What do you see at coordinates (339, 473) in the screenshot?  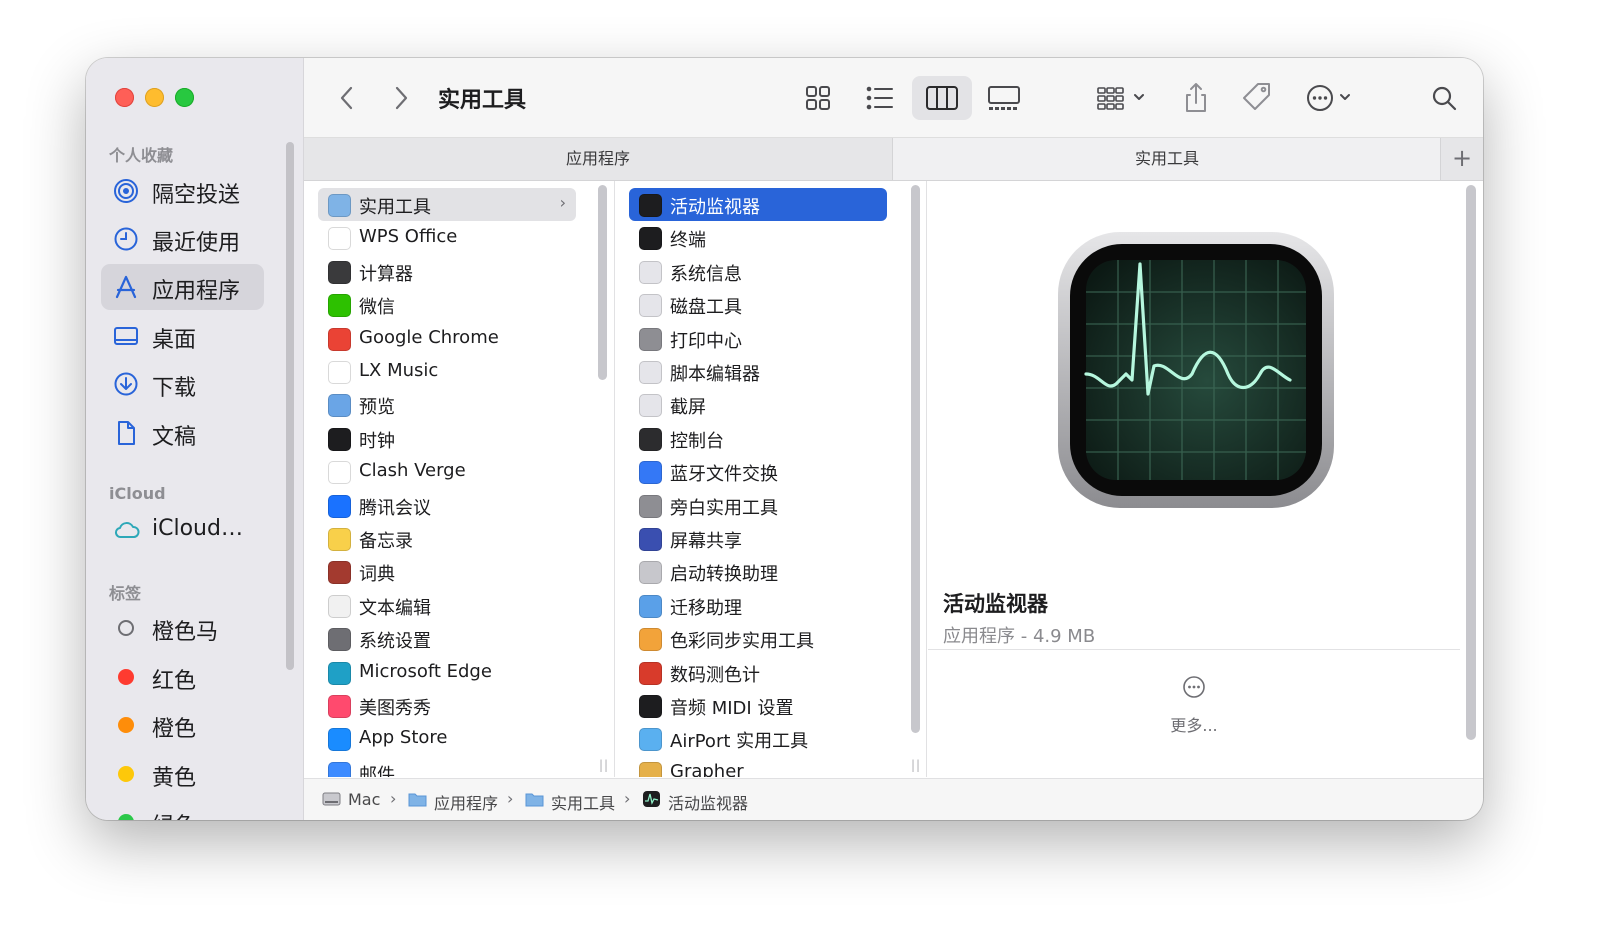 I see `clash-icon` at bounding box center [339, 473].